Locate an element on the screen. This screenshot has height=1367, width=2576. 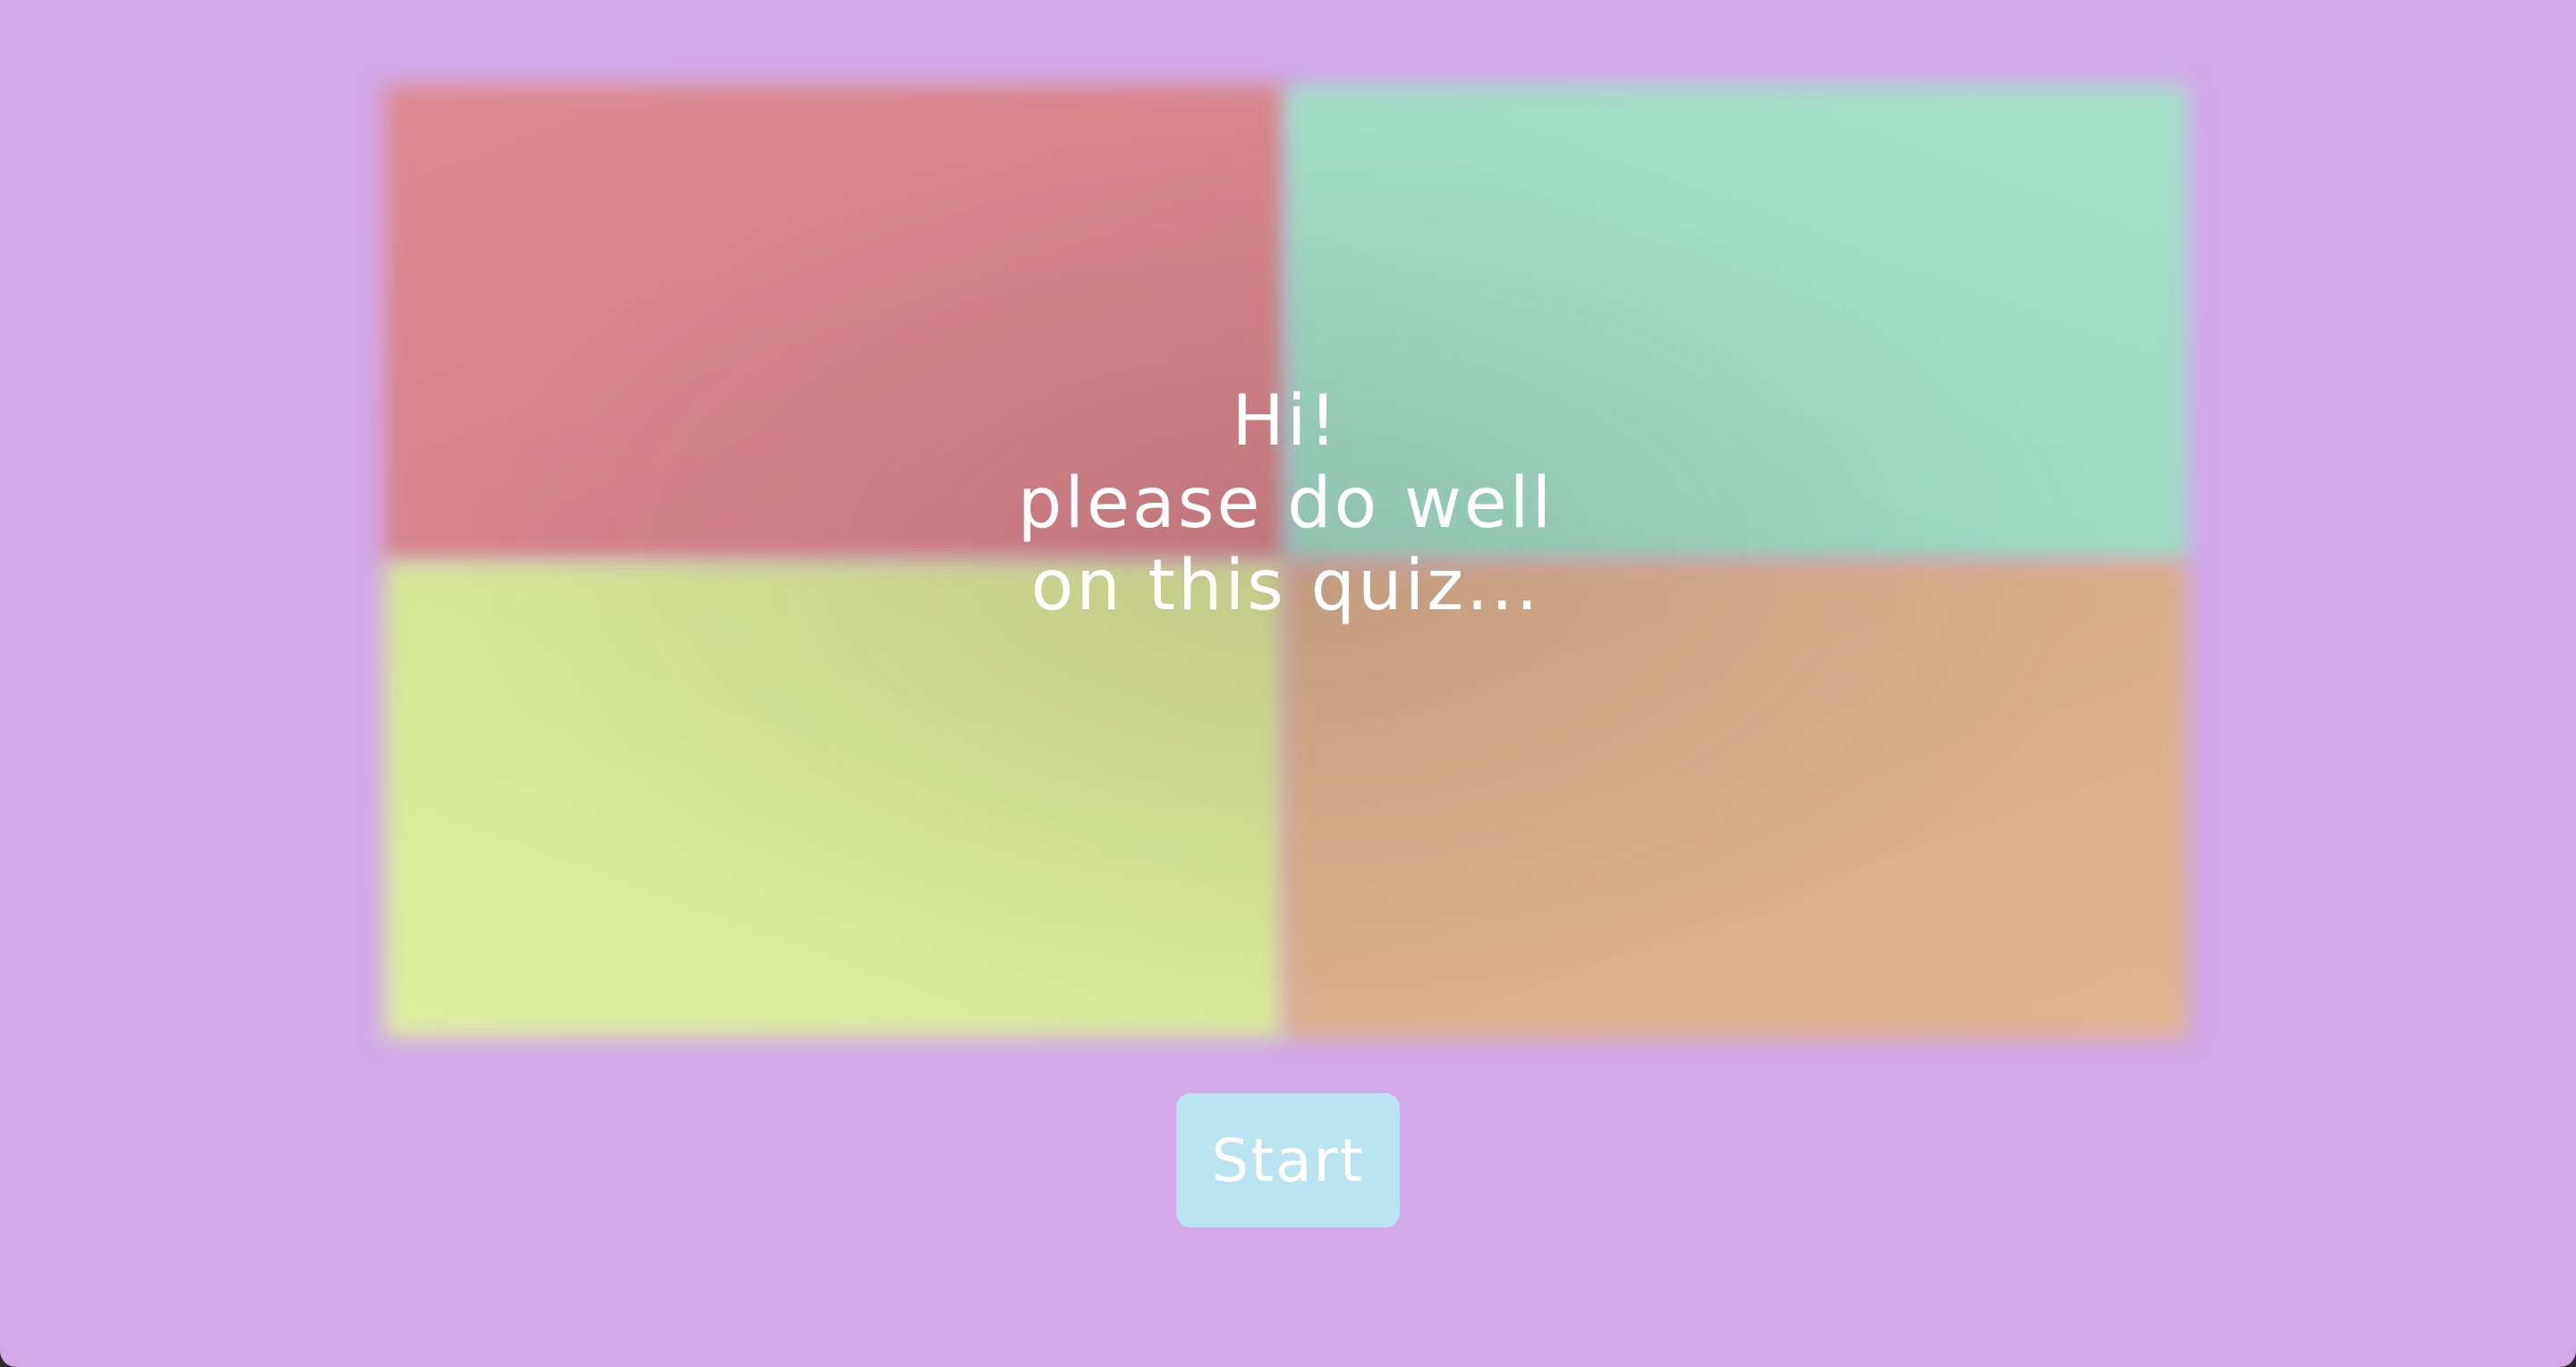
orange-tile is located at coordinates (1736, 799).